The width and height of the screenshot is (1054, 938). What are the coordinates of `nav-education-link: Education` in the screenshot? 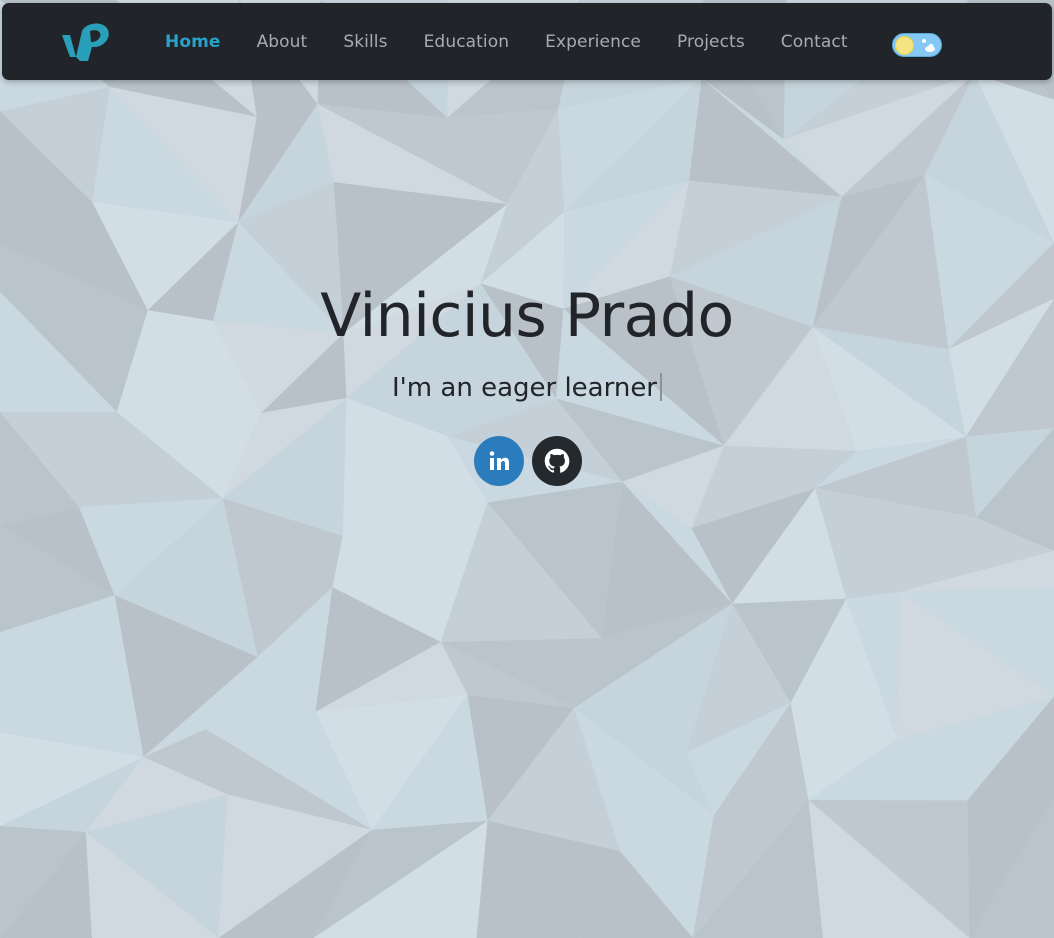 It's located at (467, 42).